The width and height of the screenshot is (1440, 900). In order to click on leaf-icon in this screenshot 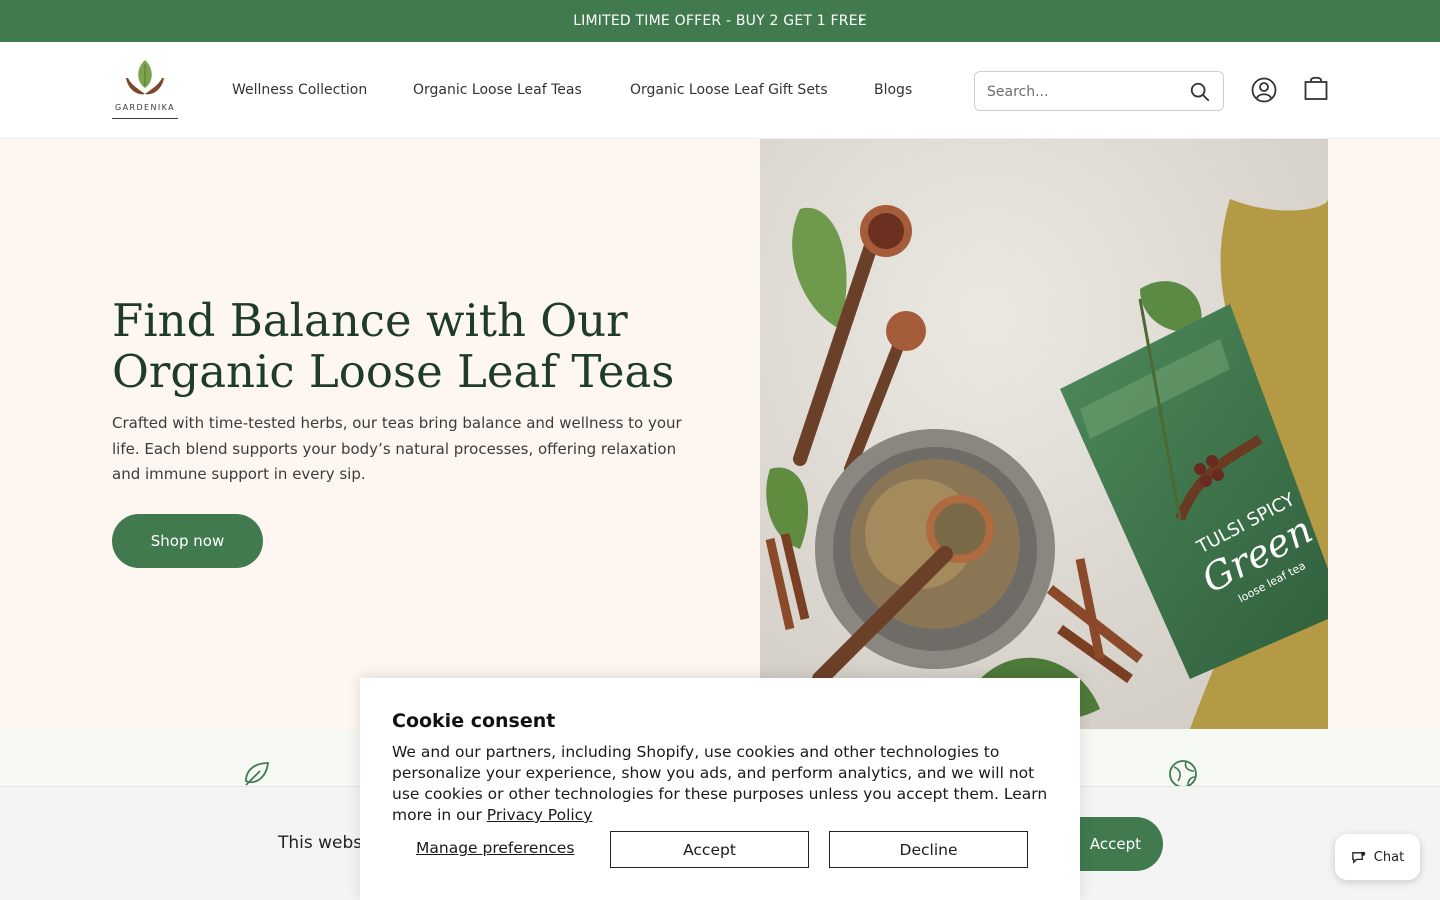, I will do `click(257, 774)`.